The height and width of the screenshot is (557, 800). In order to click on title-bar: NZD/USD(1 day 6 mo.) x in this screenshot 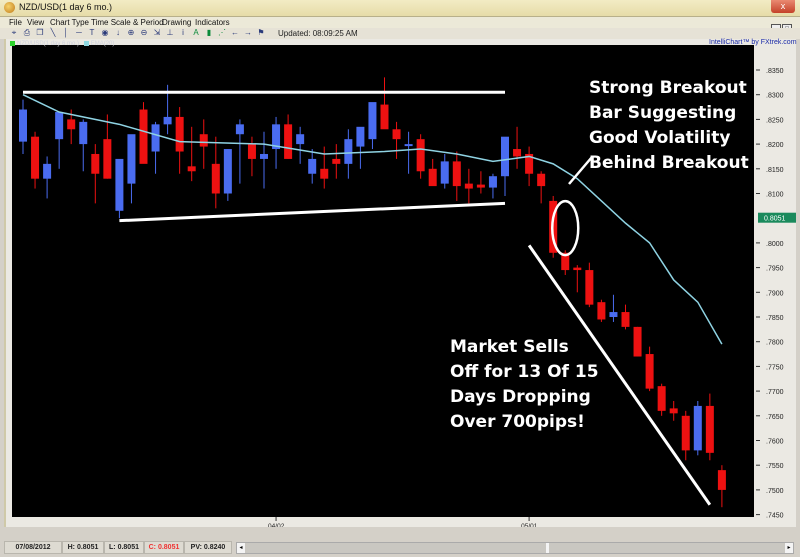, I will do `click(400, 8)`.